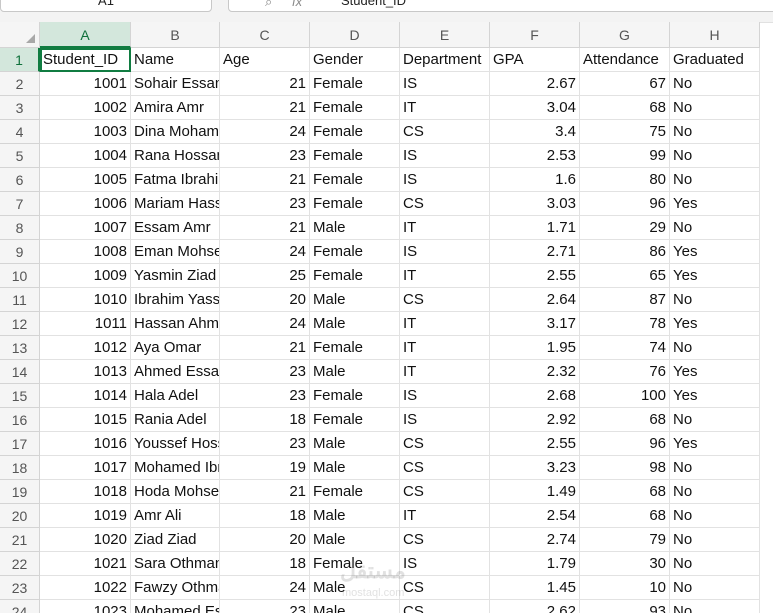 Image resolution: width=773 pixels, height=613 pixels. What do you see at coordinates (175, 204) in the screenshot?
I see `cell-name: Mariam Hassan` at bounding box center [175, 204].